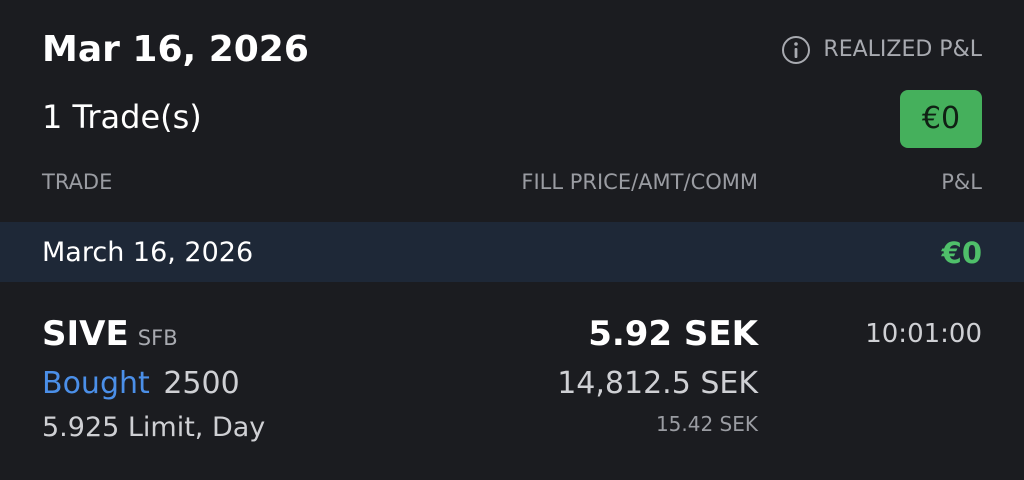 The height and width of the screenshot is (480, 1024). I want to click on action-line: Bought 2500, so click(141, 384).